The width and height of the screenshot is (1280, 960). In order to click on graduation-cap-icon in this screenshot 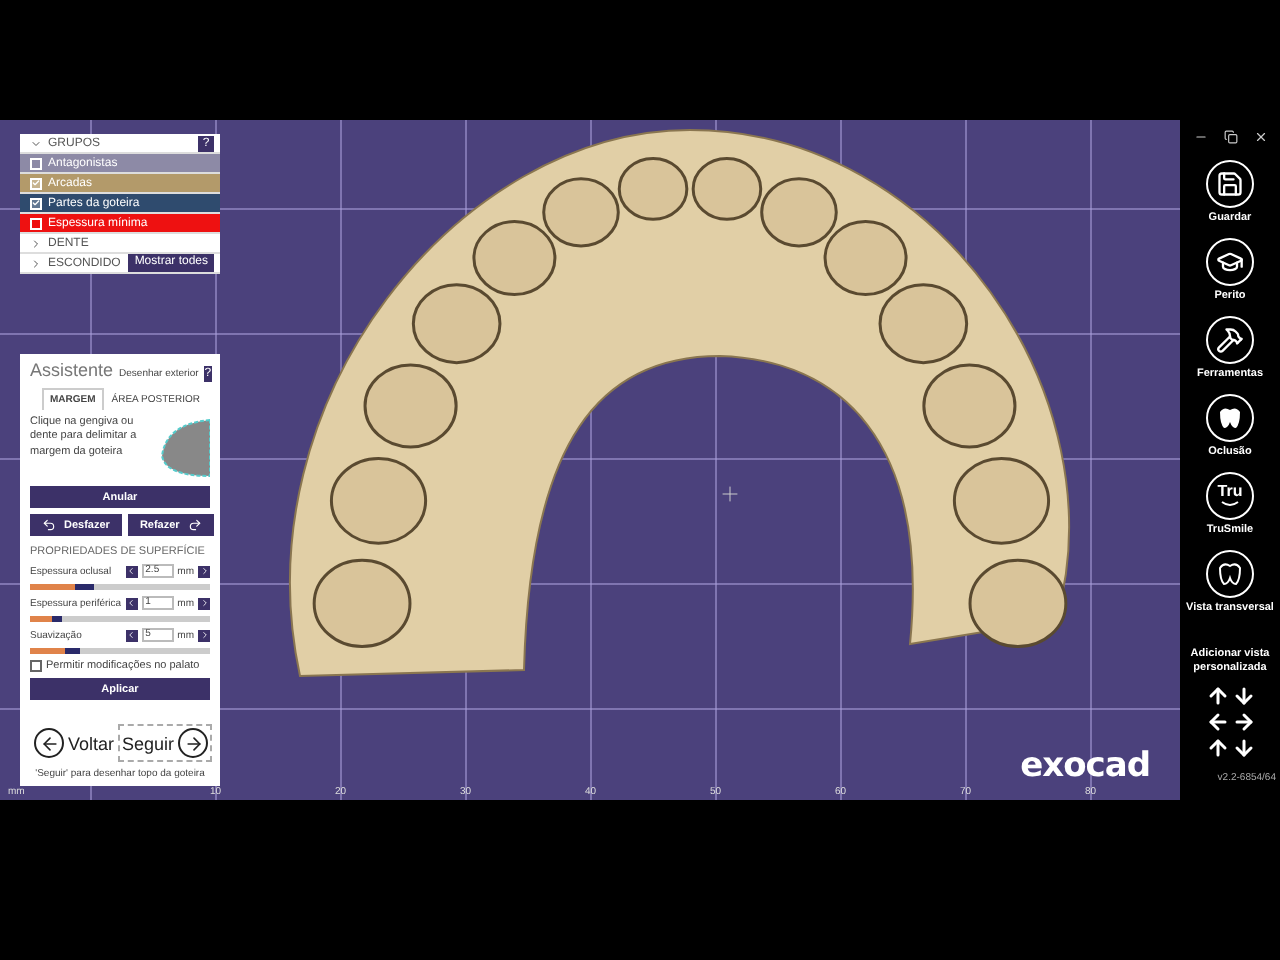, I will do `click(1230, 262)`.